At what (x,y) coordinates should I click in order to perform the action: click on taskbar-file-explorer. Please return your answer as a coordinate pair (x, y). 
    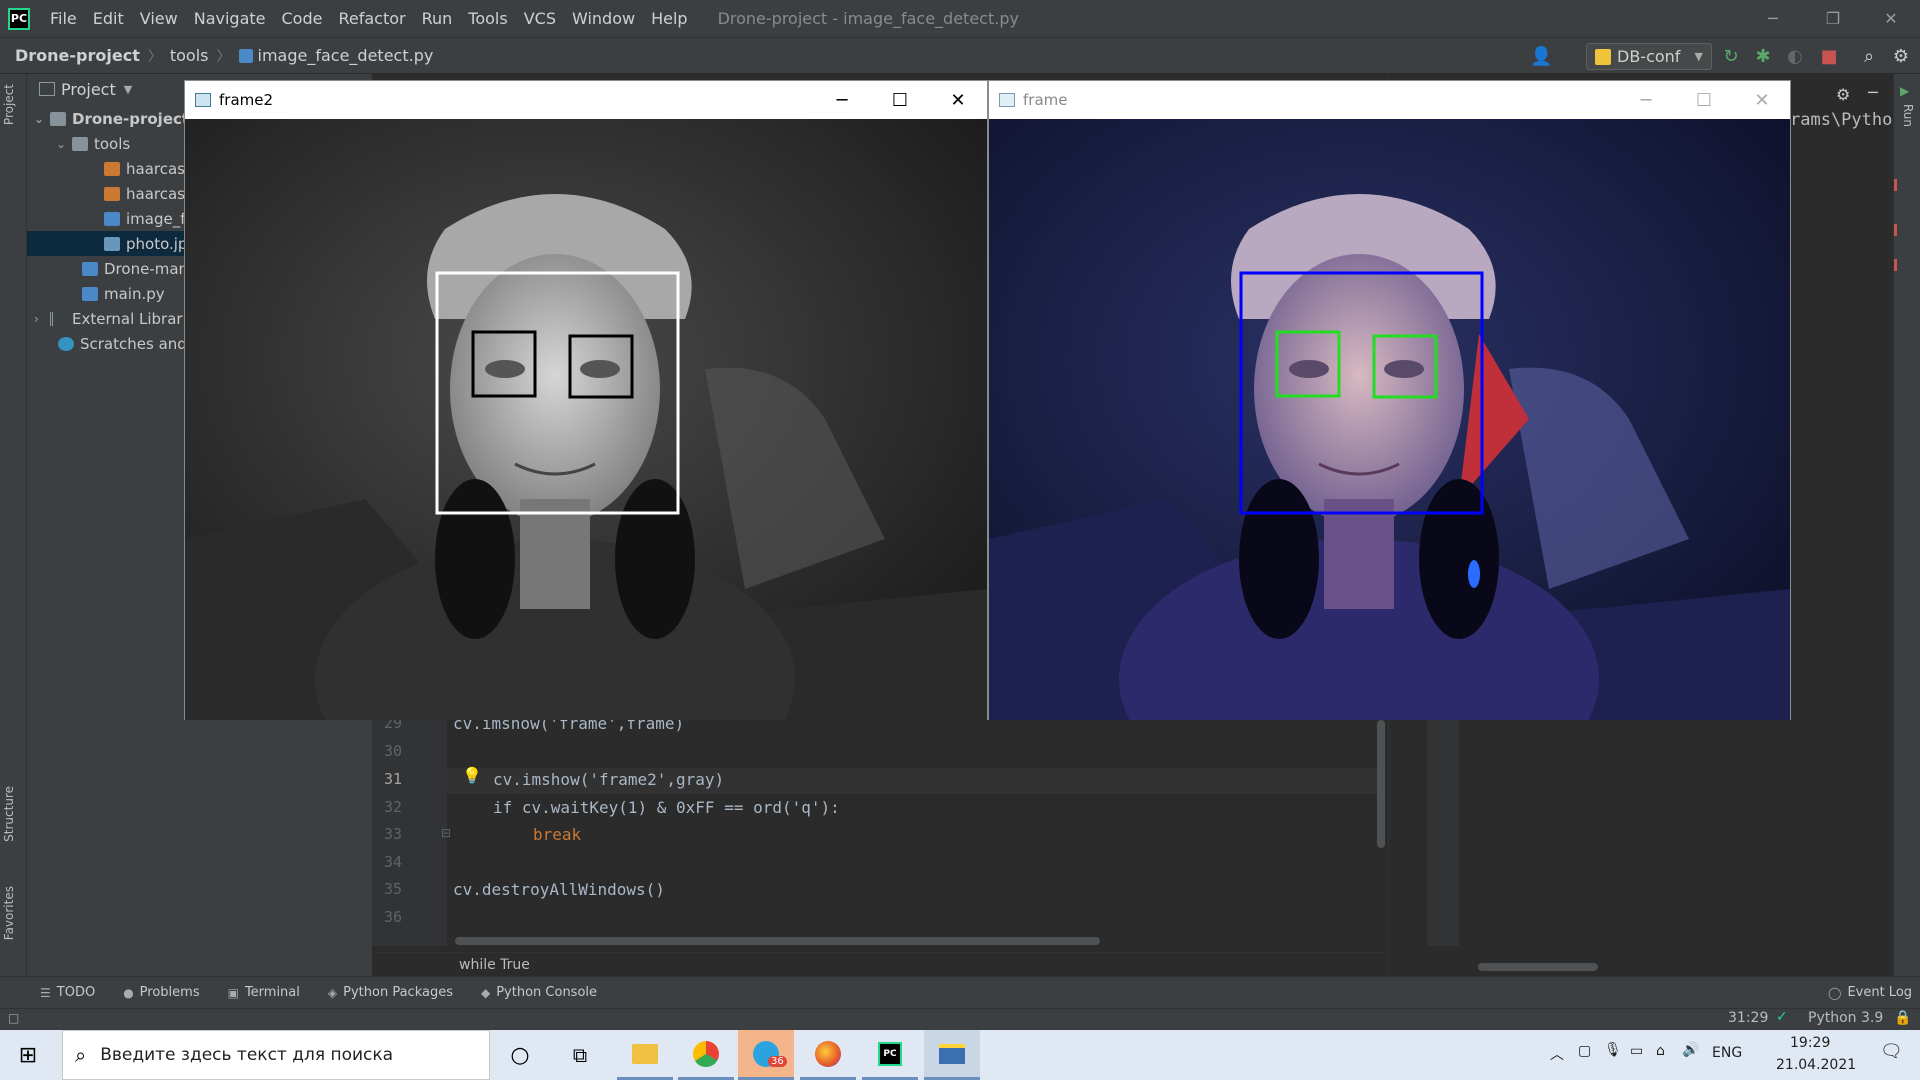
    Looking at the image, I should click on (645, 1055).